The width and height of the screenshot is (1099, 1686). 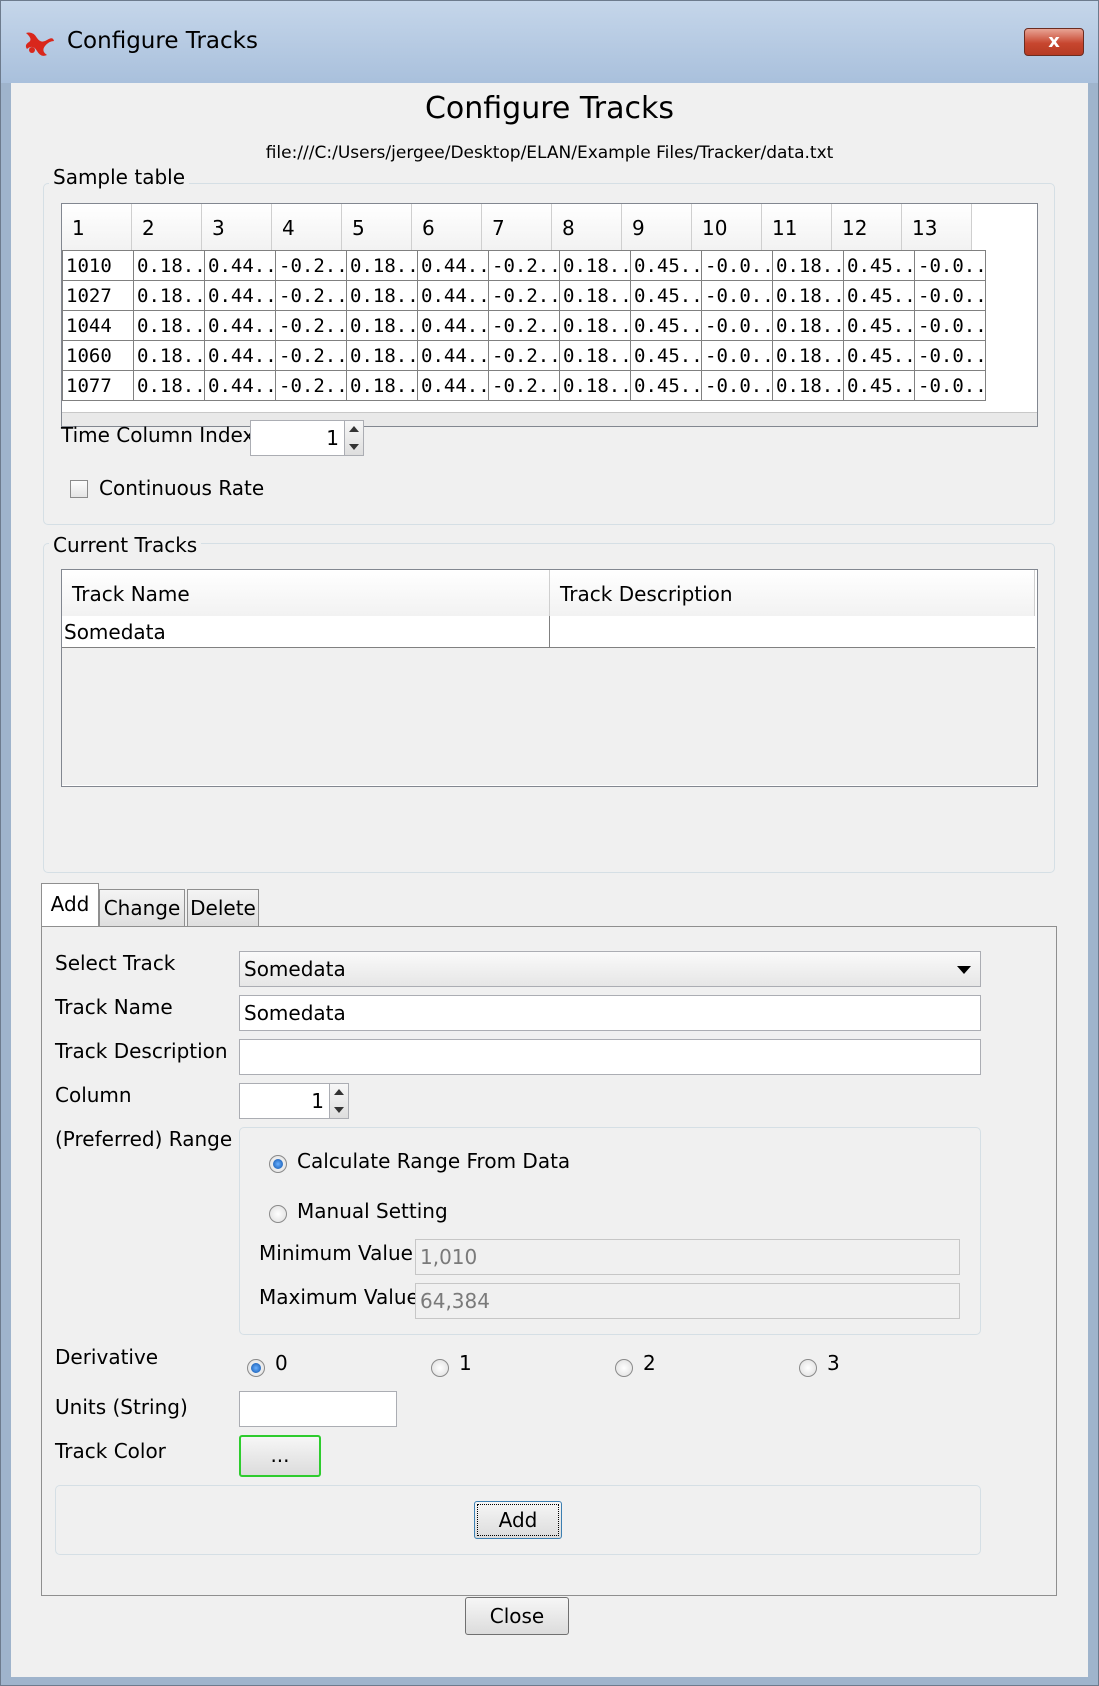 I want to click on tab-add: Add, so click(x=70, y=905).